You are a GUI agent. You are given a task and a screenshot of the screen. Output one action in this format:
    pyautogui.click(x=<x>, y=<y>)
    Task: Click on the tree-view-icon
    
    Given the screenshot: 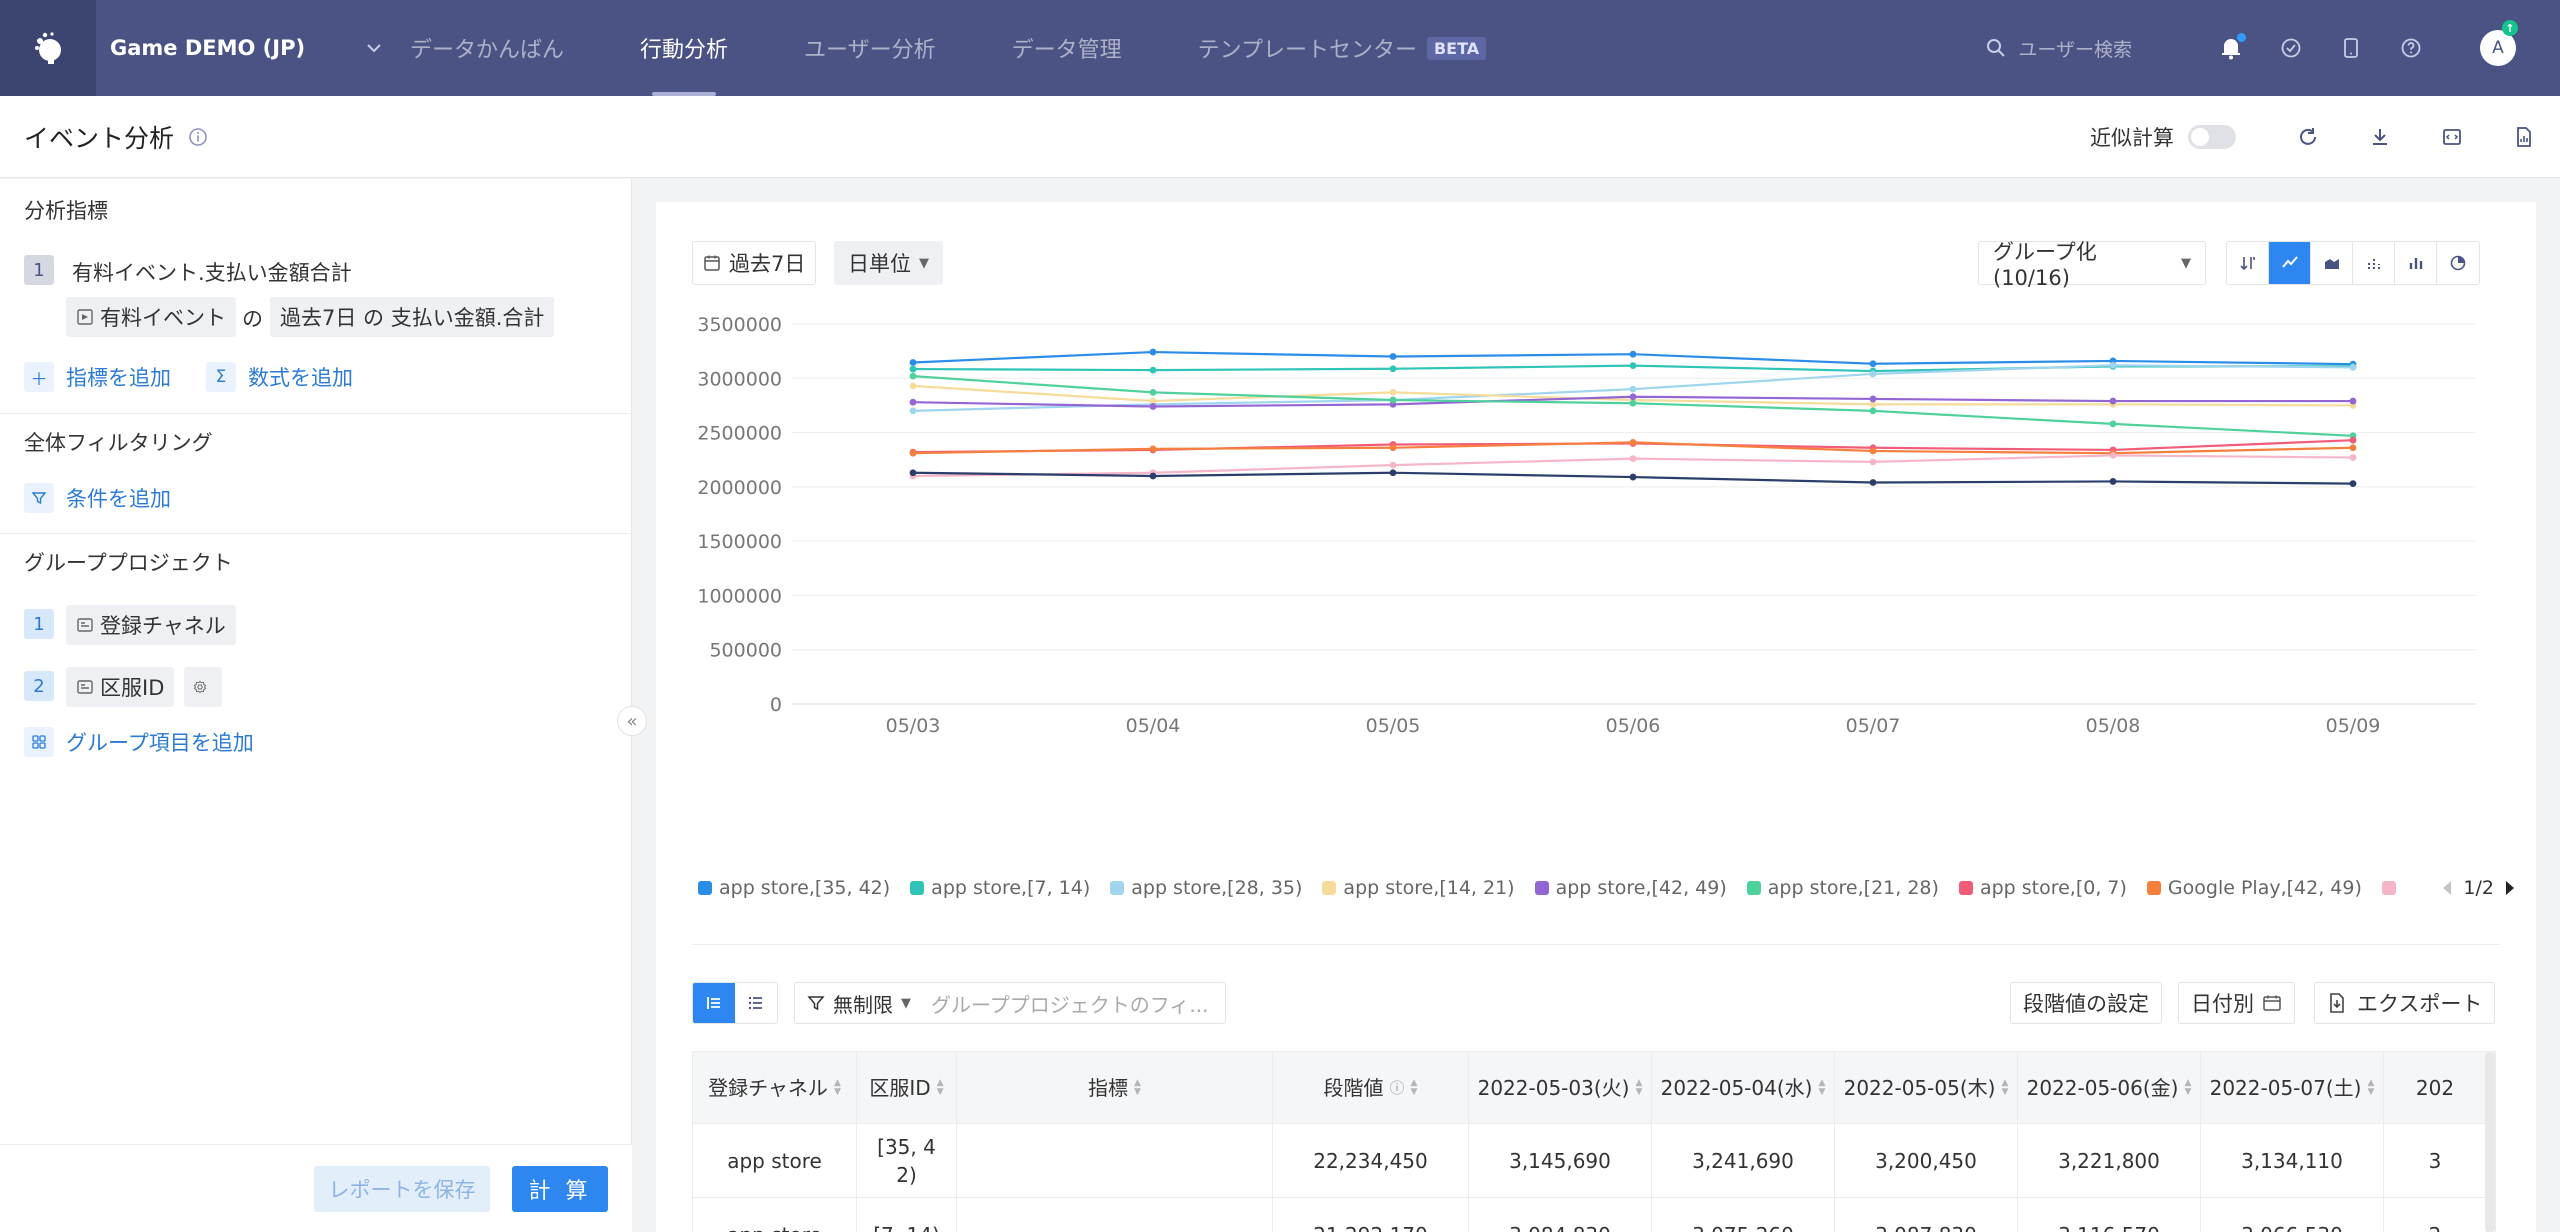 What is the action you would take?
    pyautogui.click(x=714, y=1003)
    